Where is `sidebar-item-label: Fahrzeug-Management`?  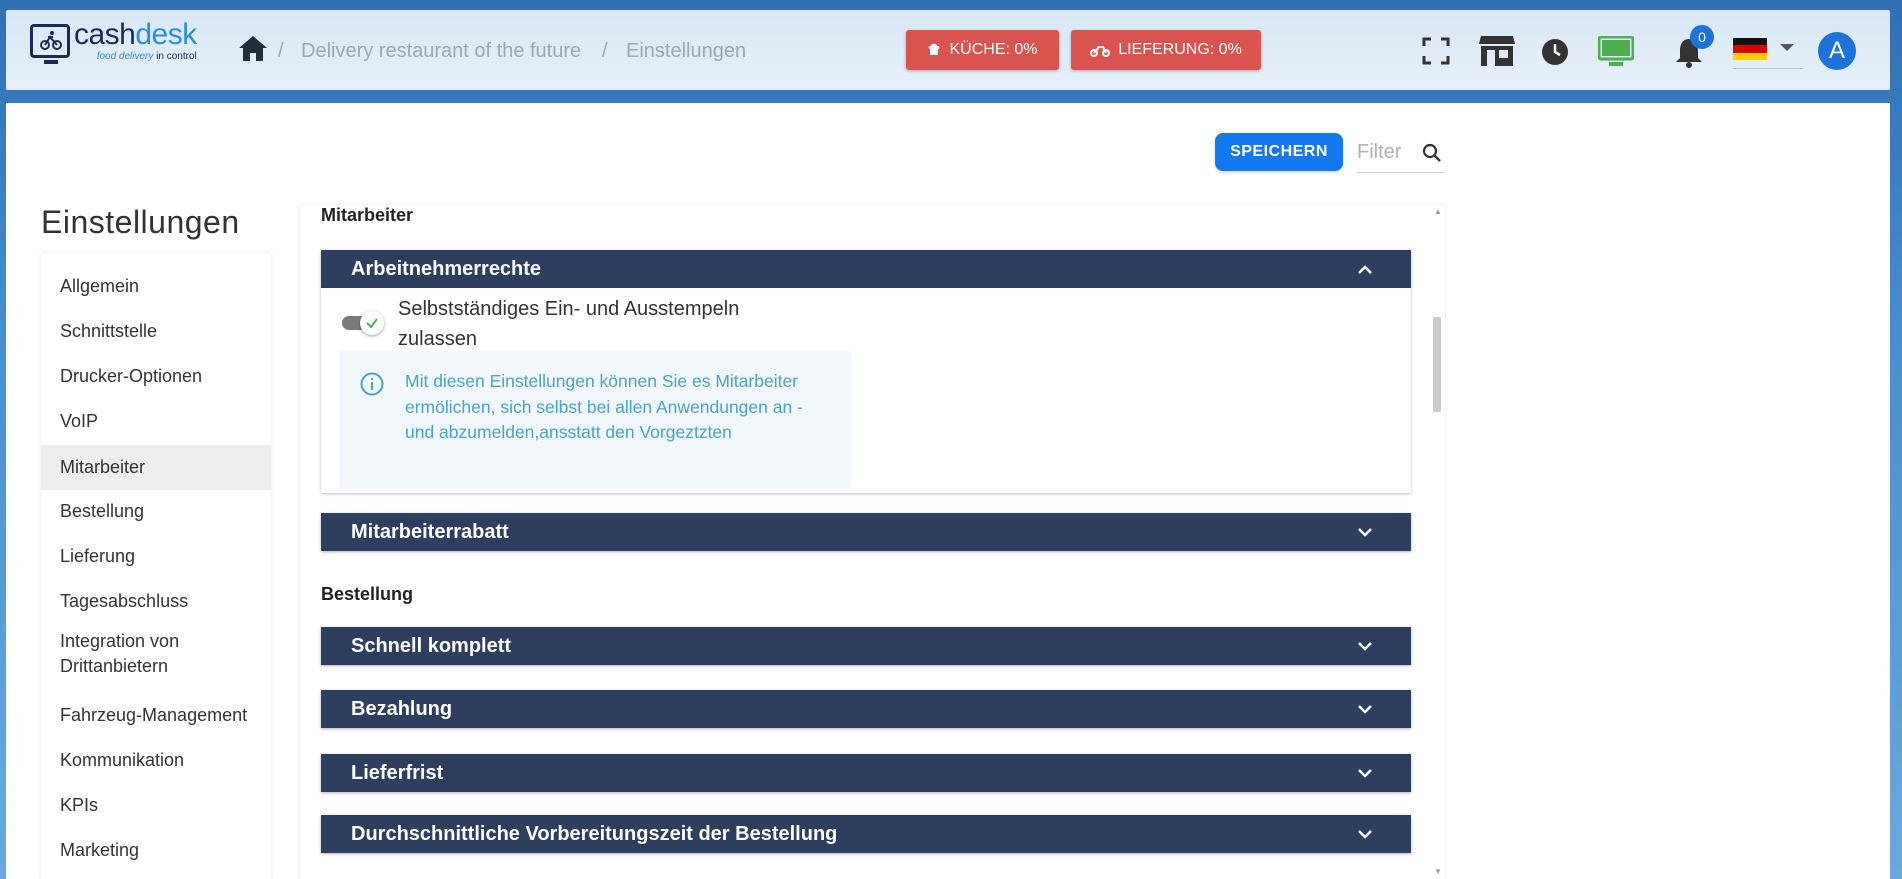
sidebar-item-label: Fahrzeug-Management is located at coordinates (154, 714).